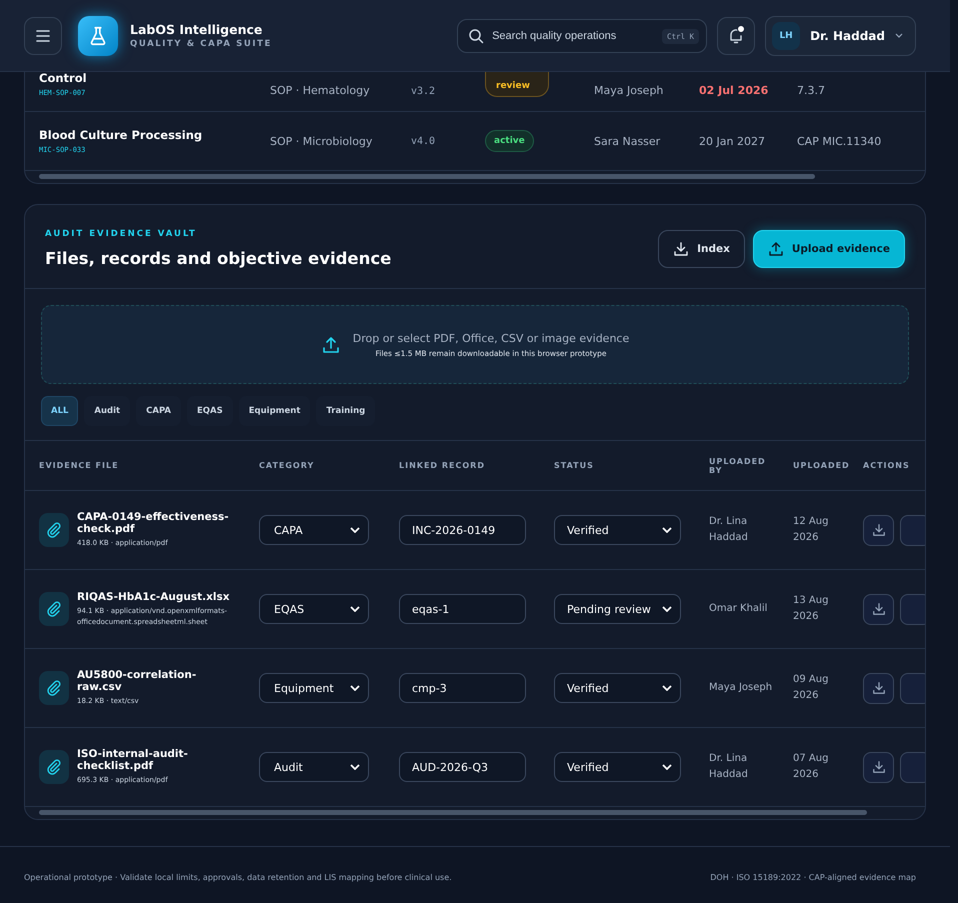 The image size is (958, 903). I want to click on linked-record-field: INC-2026-0149, so click(462, 530).